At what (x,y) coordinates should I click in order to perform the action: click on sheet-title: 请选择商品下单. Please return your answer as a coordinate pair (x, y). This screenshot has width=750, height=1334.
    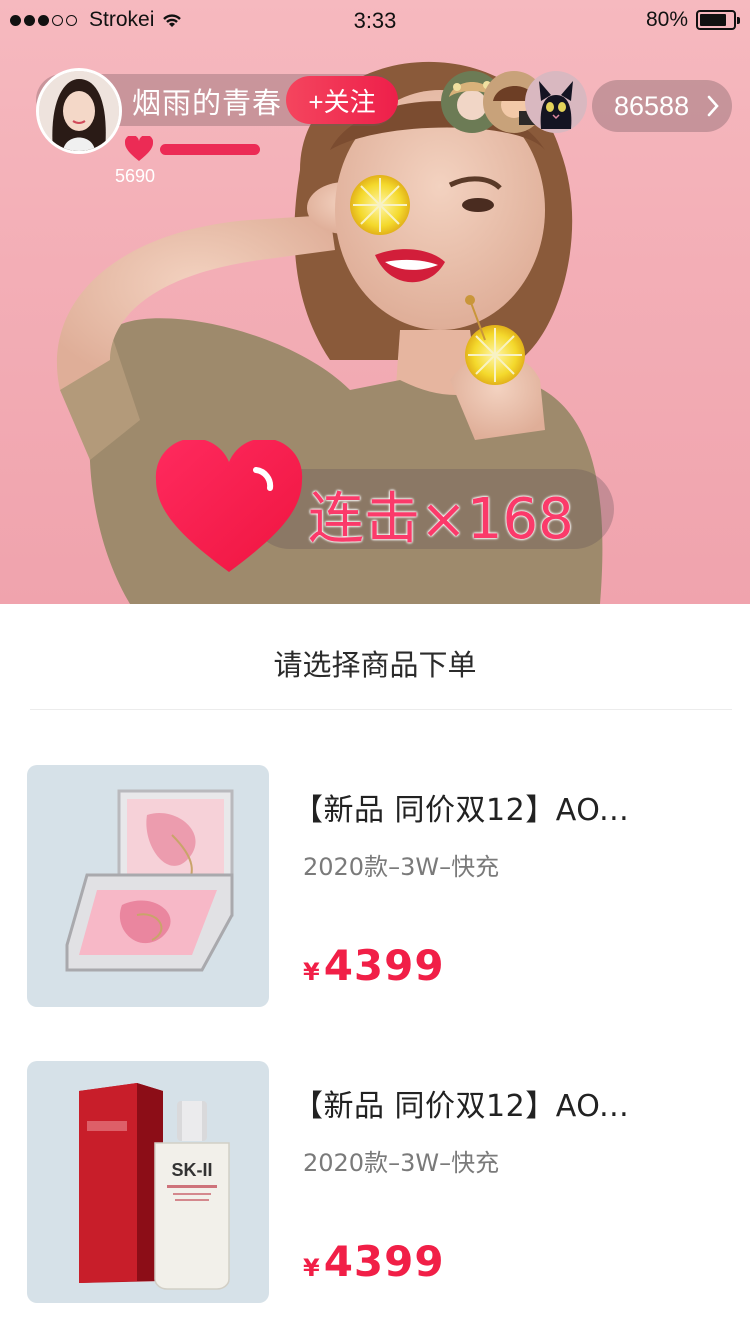
    Looking at the image, I should click on (375, 665).